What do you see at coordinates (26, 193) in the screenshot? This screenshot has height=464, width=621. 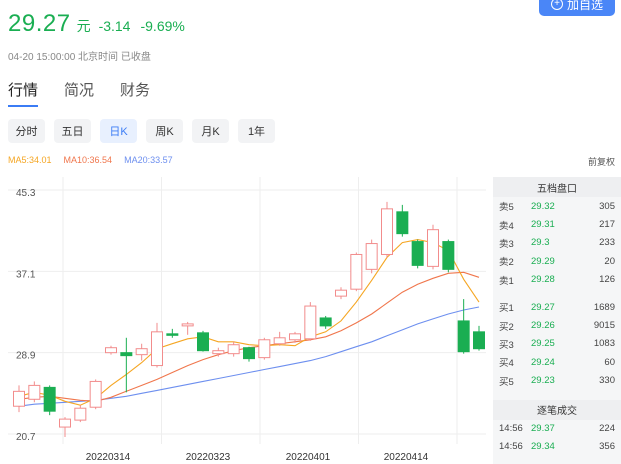 I see `y-tick-label: 45.3` at bounding box center [26, 193].